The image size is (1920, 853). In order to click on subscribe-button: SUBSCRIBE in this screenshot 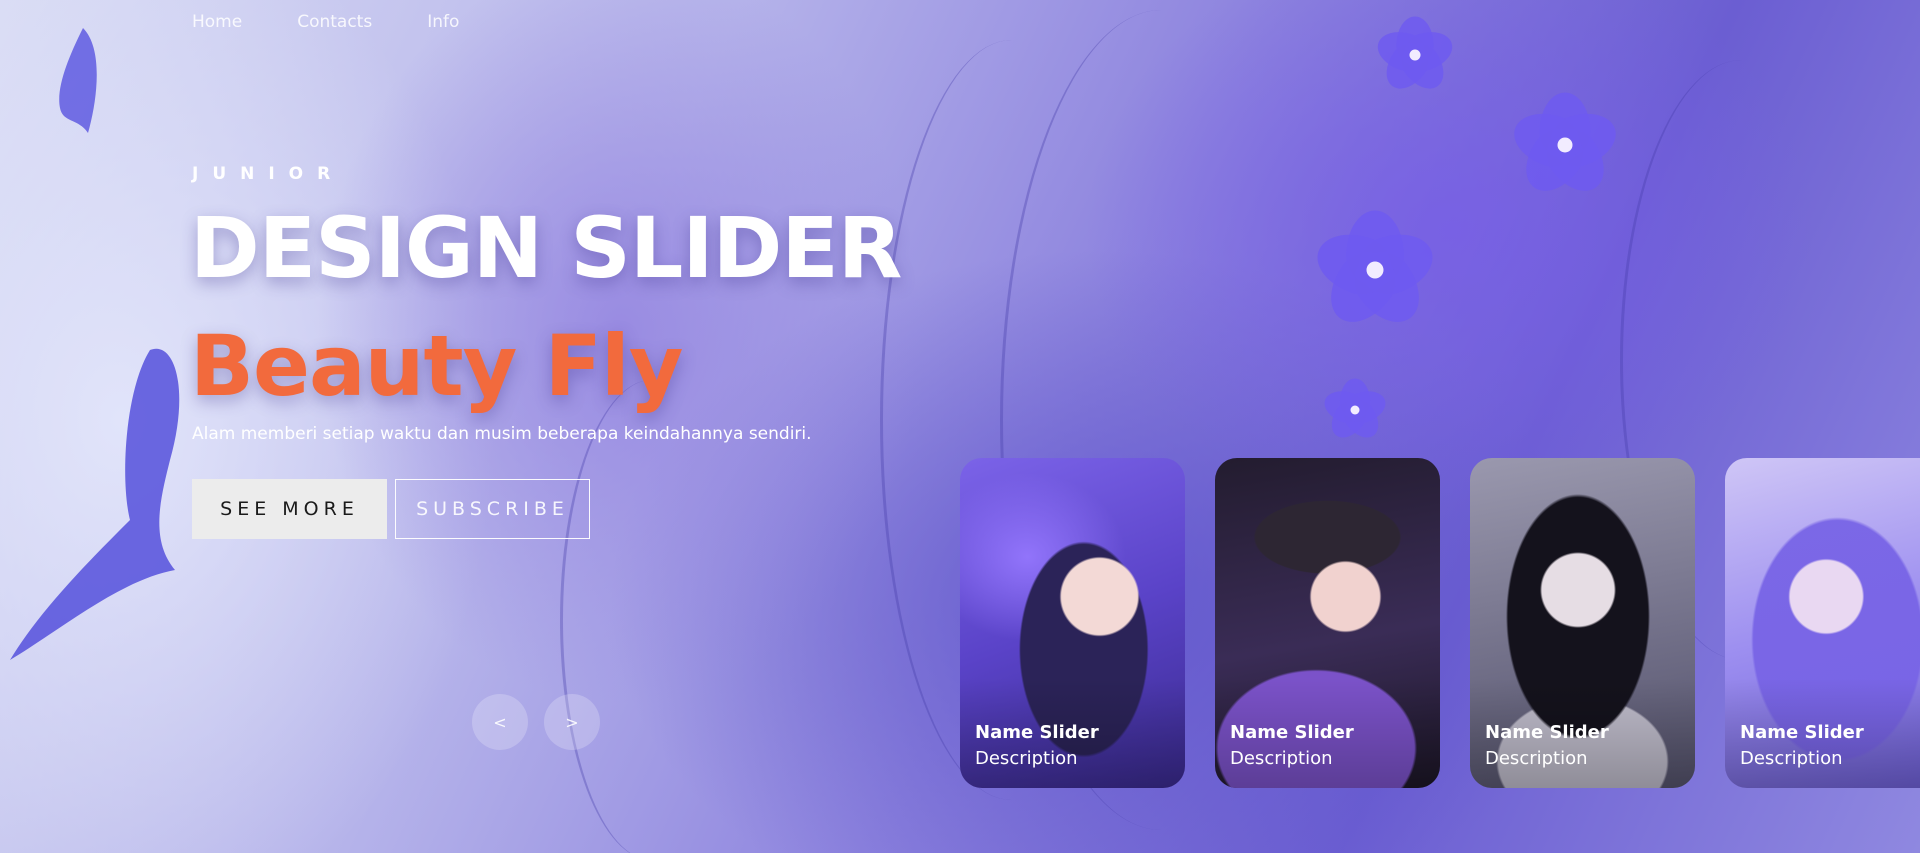, I will do `click(492, 509)`.